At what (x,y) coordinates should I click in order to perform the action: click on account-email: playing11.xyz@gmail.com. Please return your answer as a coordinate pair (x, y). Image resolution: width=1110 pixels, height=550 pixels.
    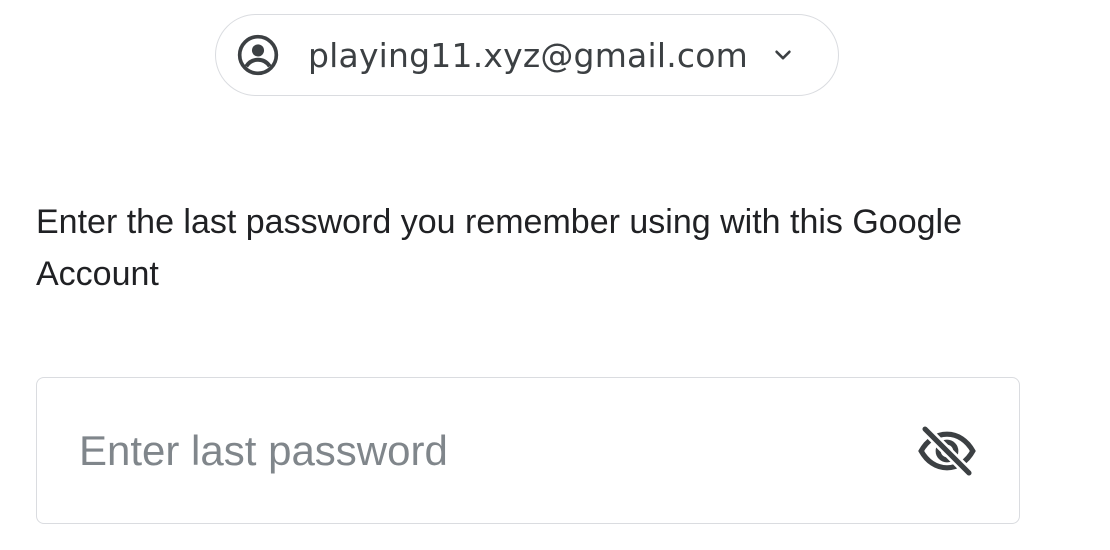
    Looking at the image, I should click on (528, 55).